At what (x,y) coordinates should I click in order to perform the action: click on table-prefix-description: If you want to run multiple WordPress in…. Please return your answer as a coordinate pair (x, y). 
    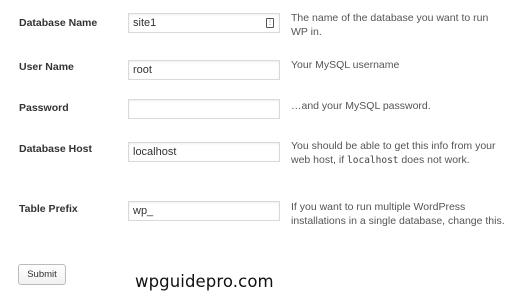
    Looking at the image, I should click on (398, 214).